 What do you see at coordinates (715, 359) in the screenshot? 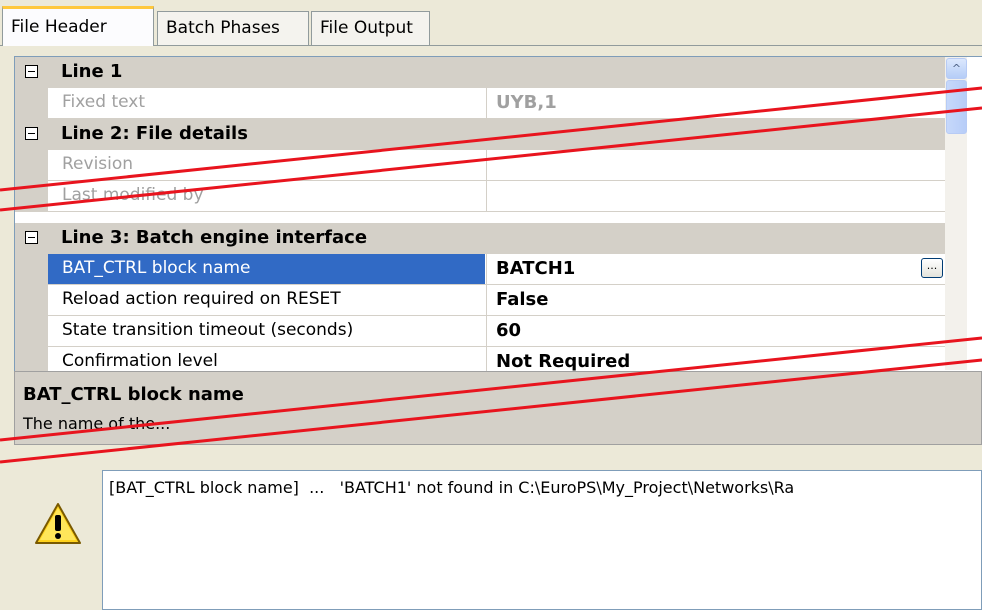
I see `property-value: Not Required` at bounding box center [715, 359].